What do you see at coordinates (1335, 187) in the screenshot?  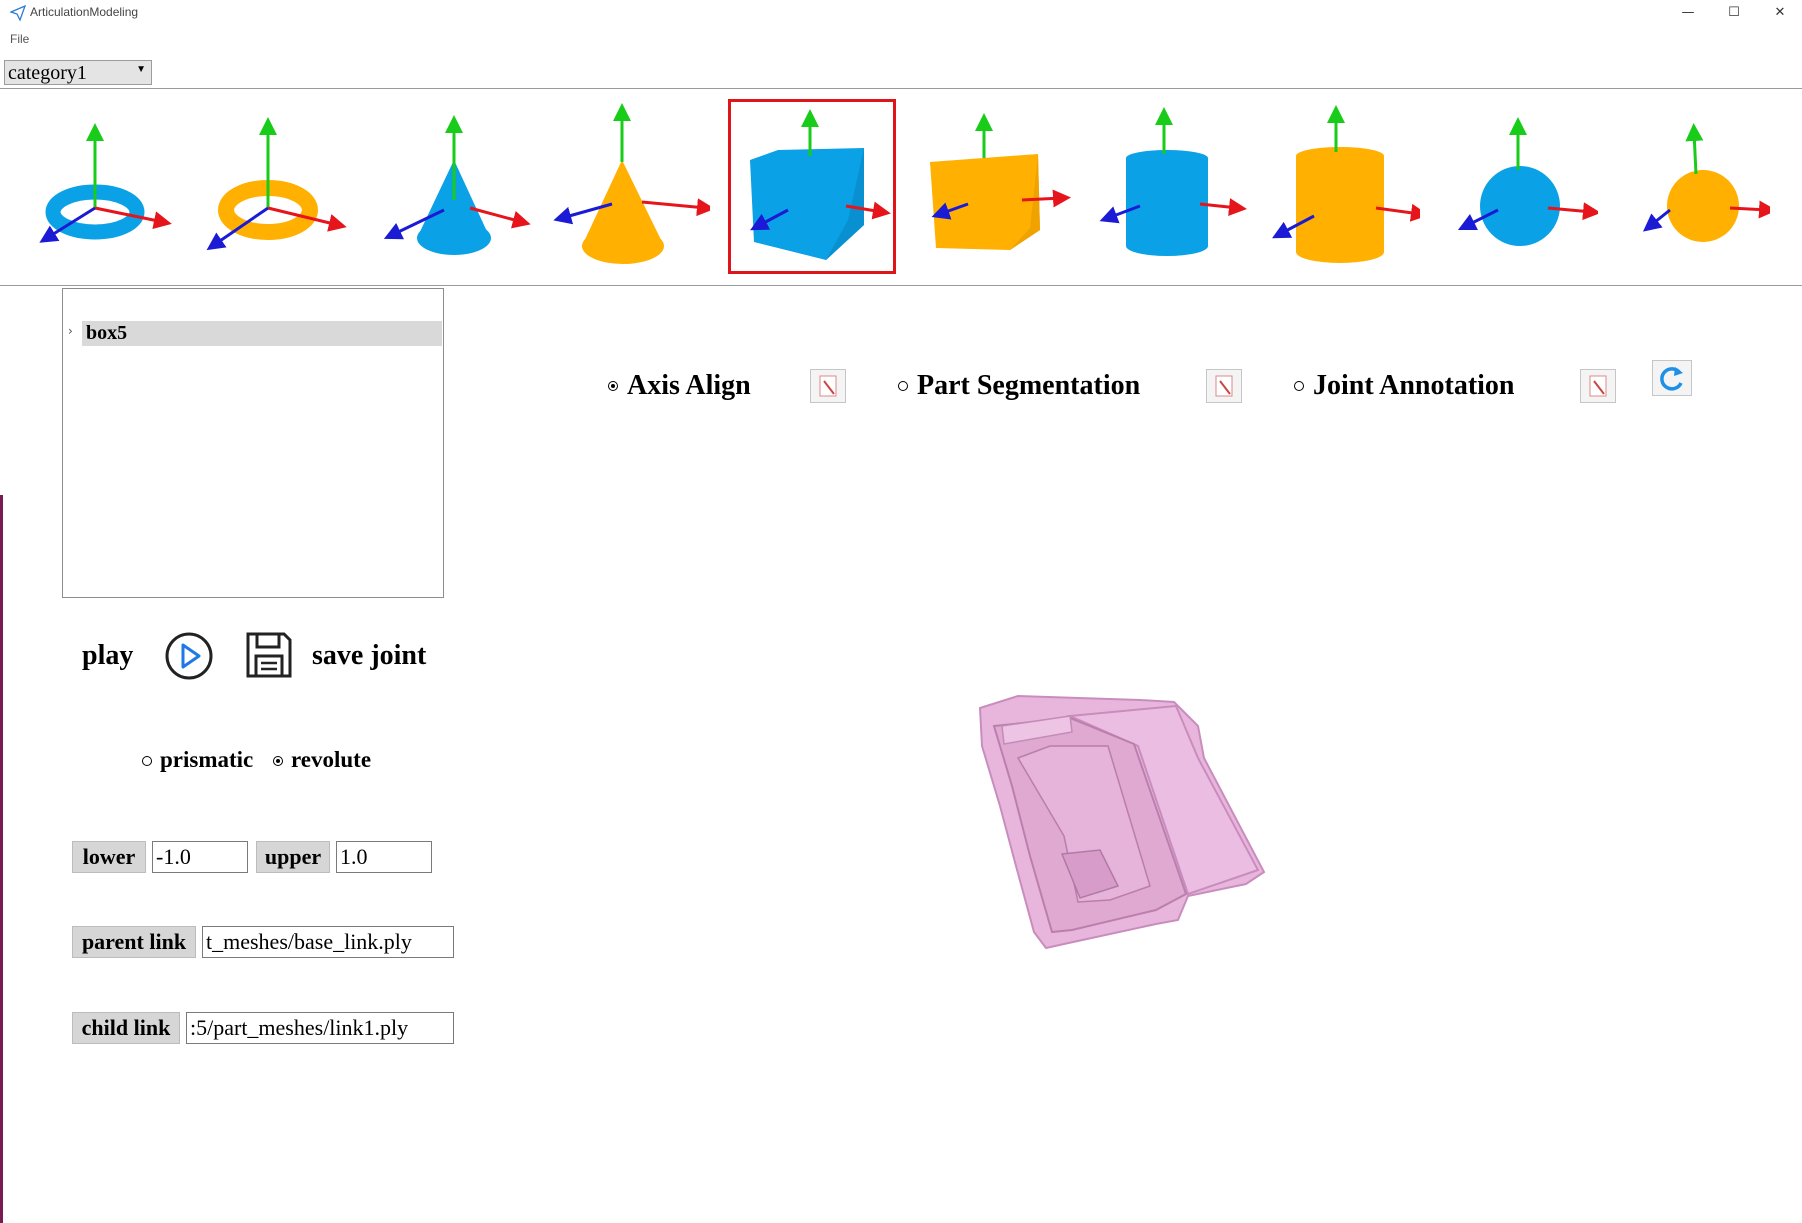 I see `shape-cylinder-orange` at bounding box center [1335, 187].